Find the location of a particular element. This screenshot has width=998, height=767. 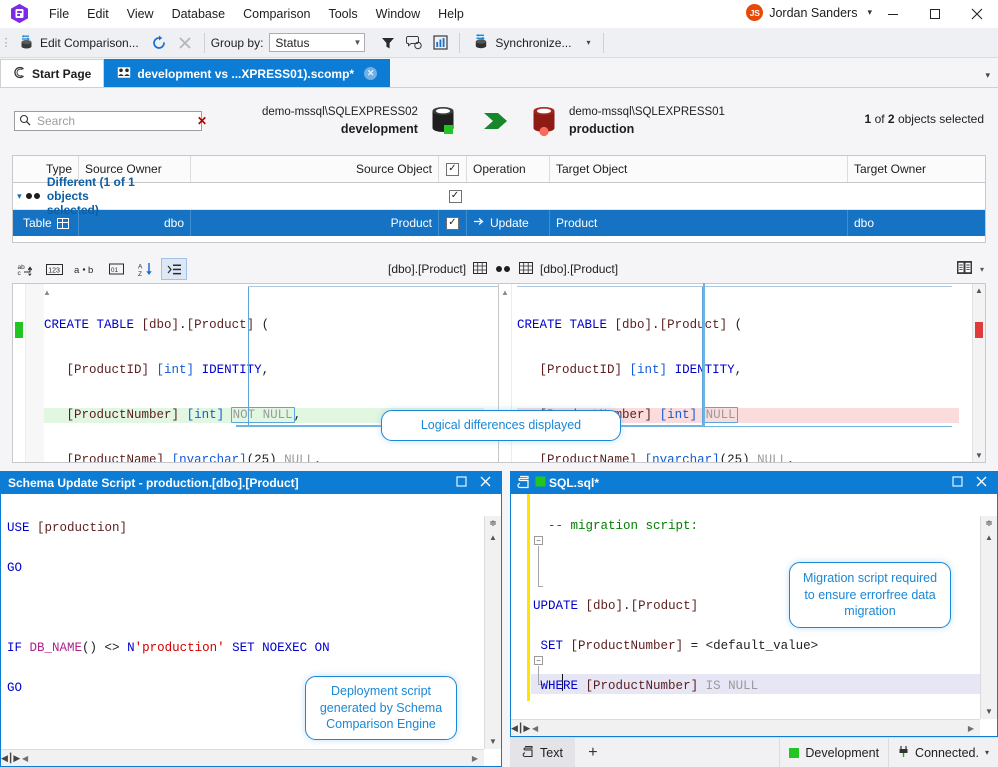

group-checkbox: ✓ is located at coordinates (455, 196).